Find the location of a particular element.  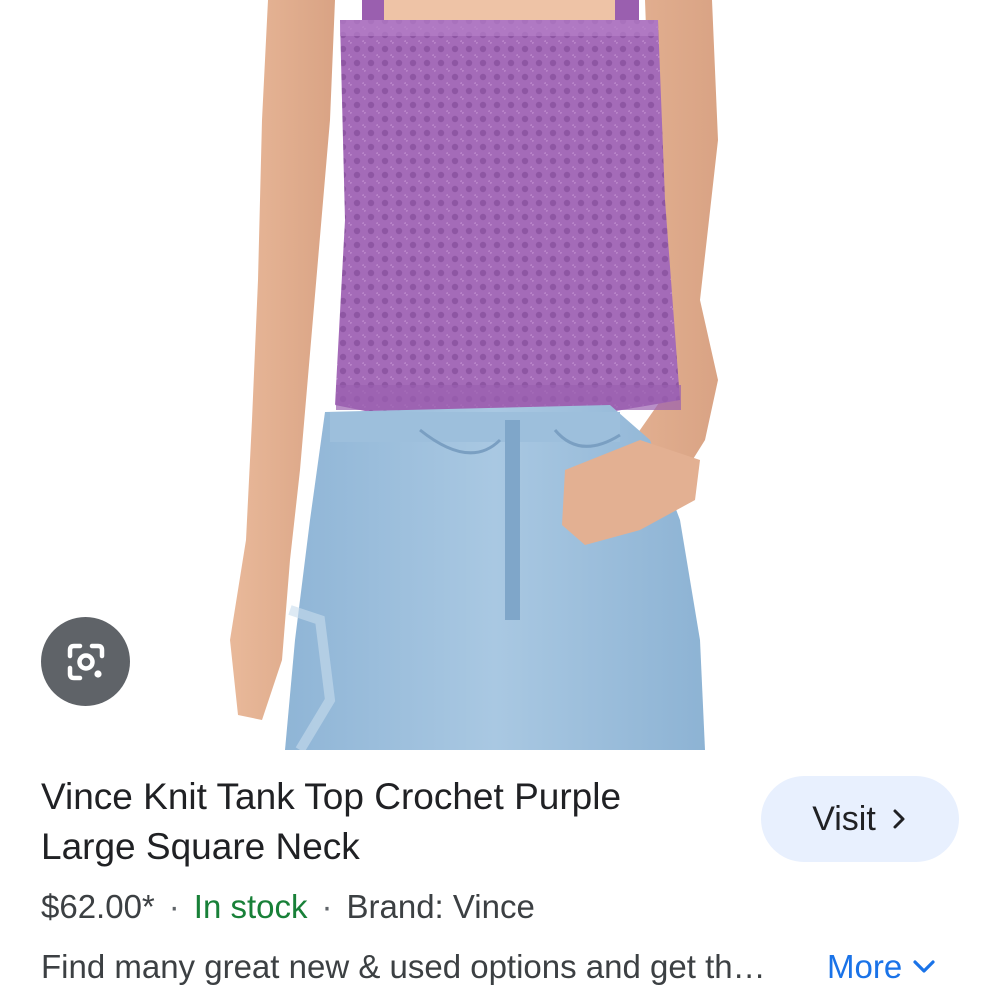

product-meta: $62.00* · In stock · Brand: Vince is located at coordinates (288, 907).